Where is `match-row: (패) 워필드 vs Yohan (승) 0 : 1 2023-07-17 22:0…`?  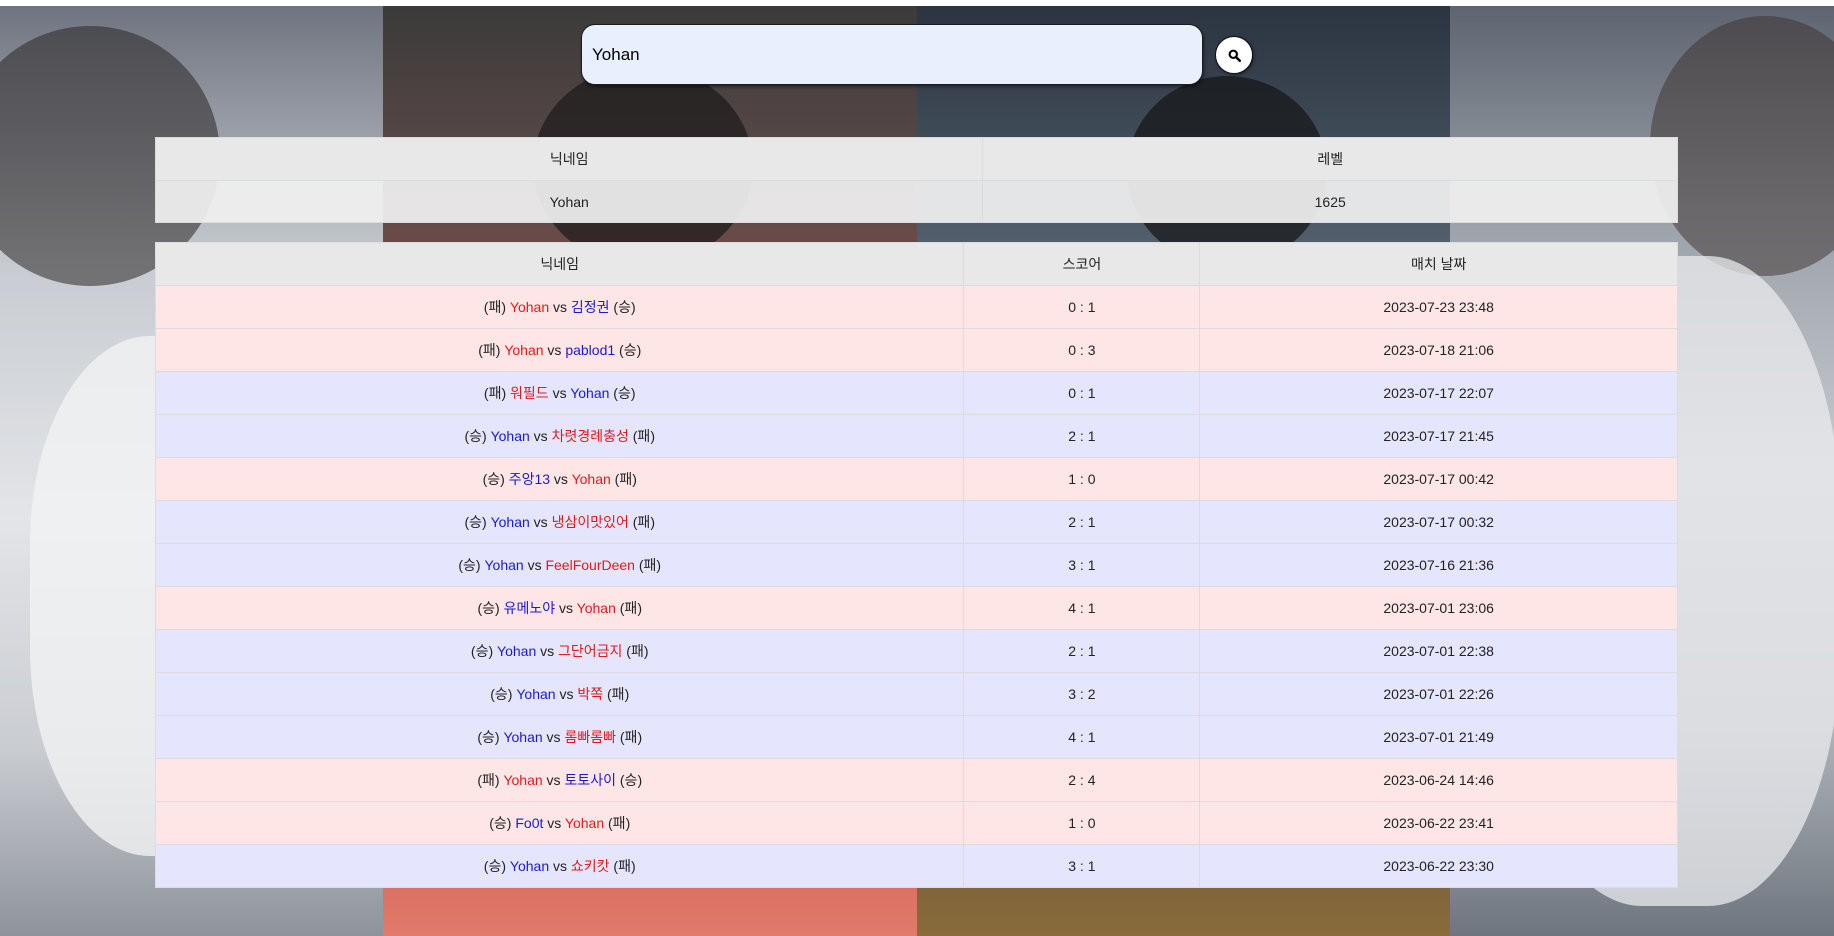 match-row: (패) 워필드 vs Yohan (승) 0 : 1 2023-07-17 22:0… is located at coordinates (916, 393).